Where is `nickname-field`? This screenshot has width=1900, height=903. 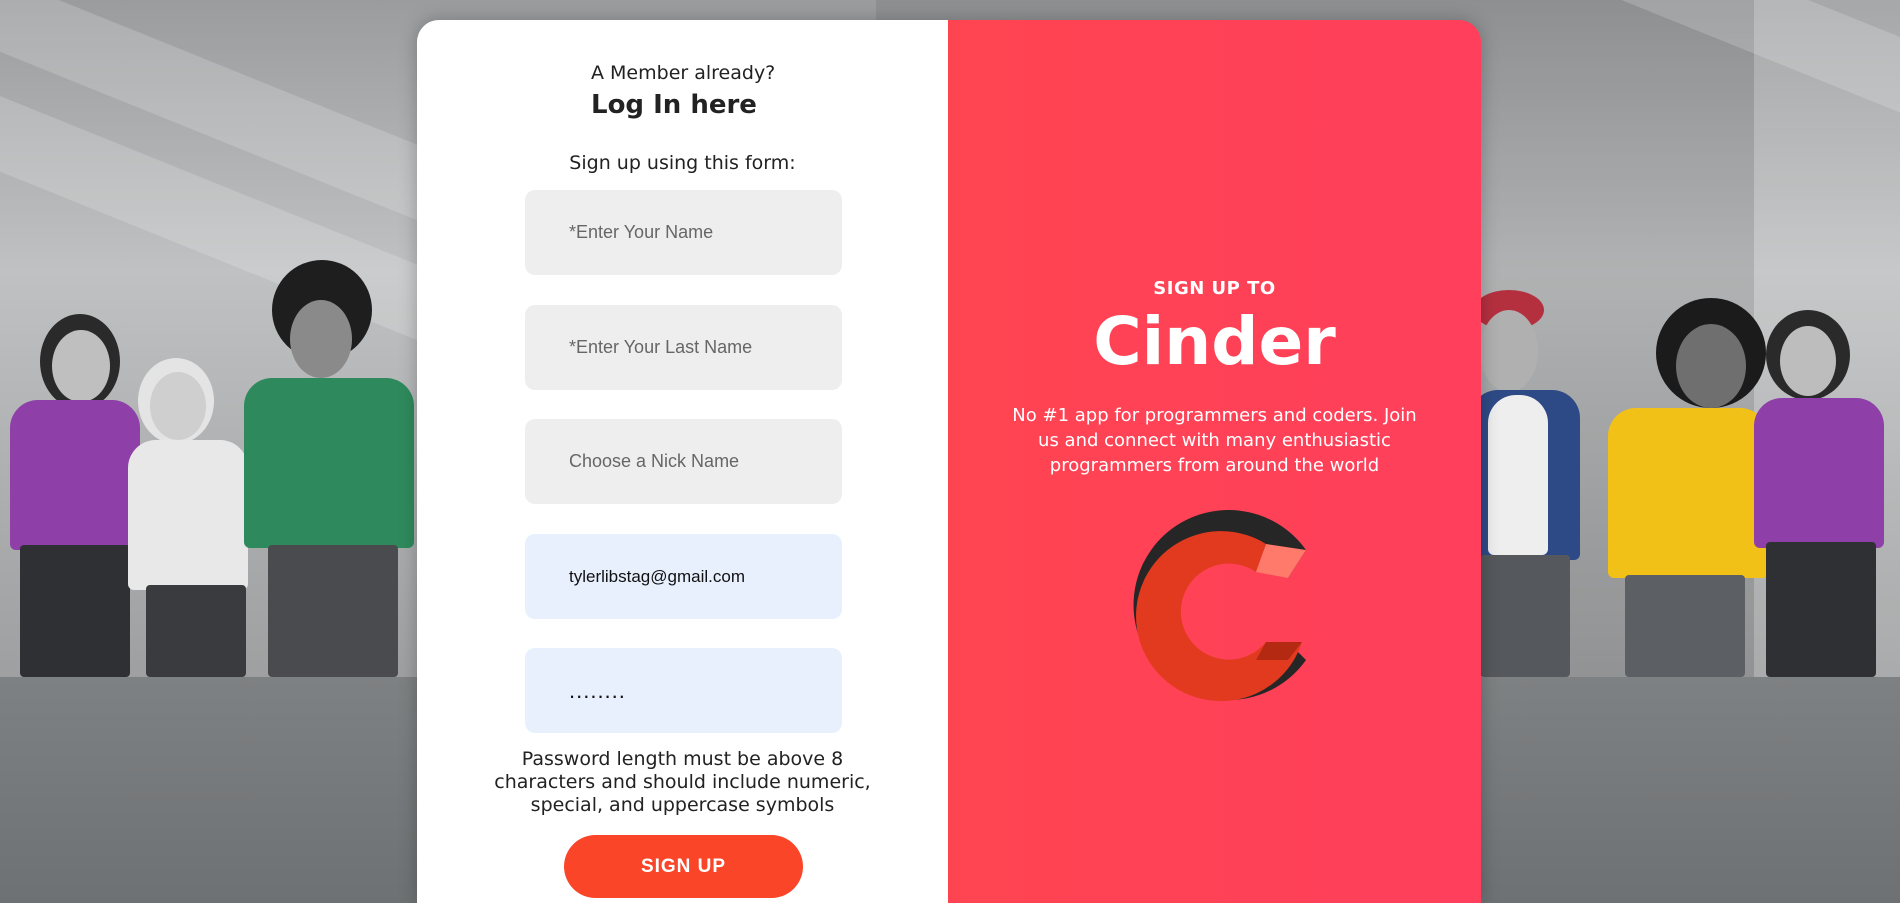
nickname-field is located at coordinates (683, 461).